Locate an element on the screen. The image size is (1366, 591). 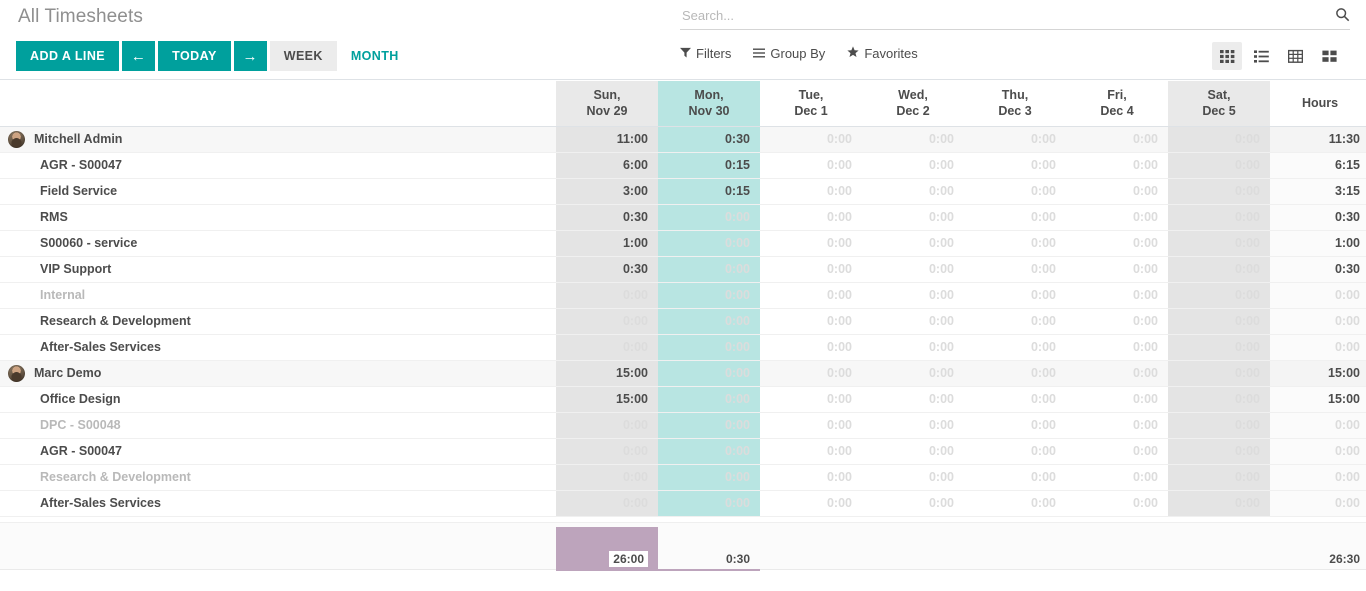
row-label-cell: Internal is located at coordinates (278, 295).